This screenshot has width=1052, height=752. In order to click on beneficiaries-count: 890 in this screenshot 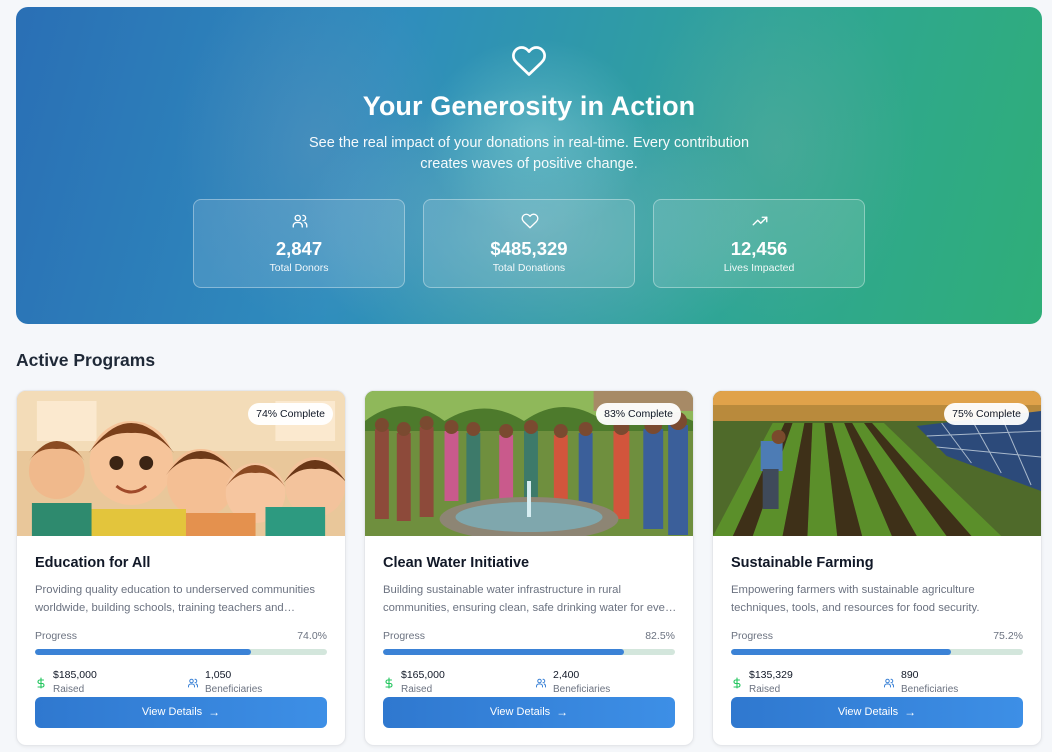, I will do `click(910, 675)`.